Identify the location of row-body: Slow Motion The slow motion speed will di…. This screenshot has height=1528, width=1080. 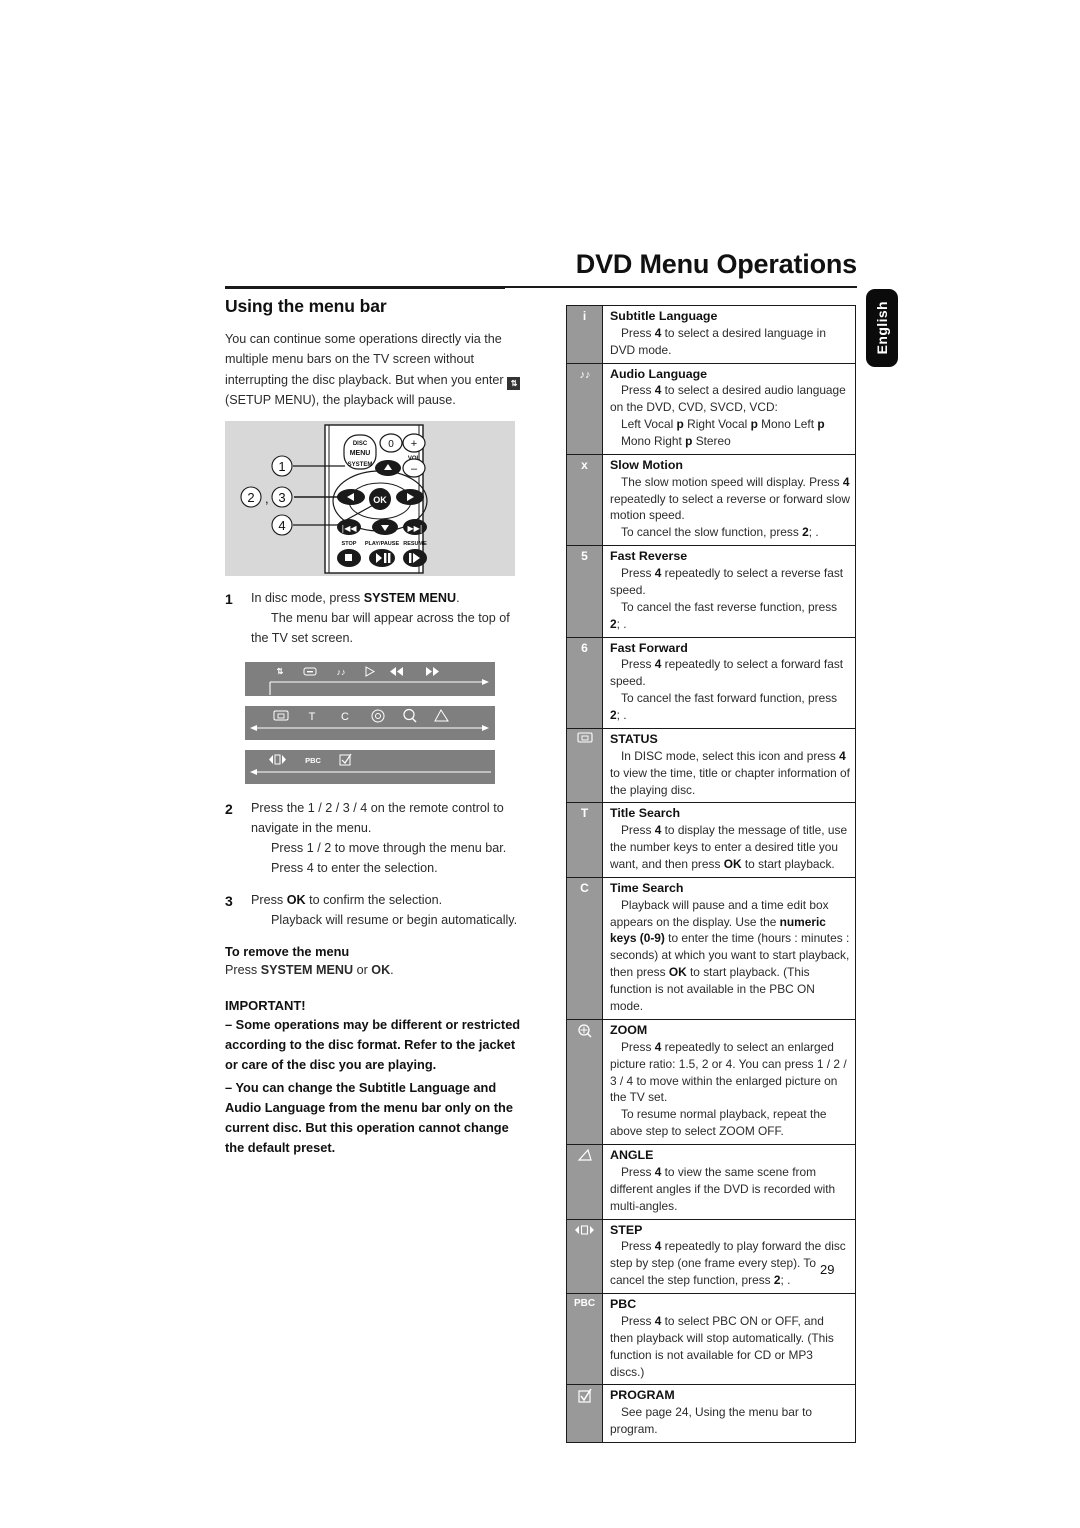
(729, 500).